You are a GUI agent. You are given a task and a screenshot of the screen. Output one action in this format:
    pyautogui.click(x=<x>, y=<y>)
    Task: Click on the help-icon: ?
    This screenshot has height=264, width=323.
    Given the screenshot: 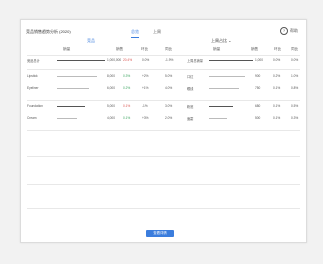 What is the action you would take?
    pyautogui.click(x=284, y=31)
    